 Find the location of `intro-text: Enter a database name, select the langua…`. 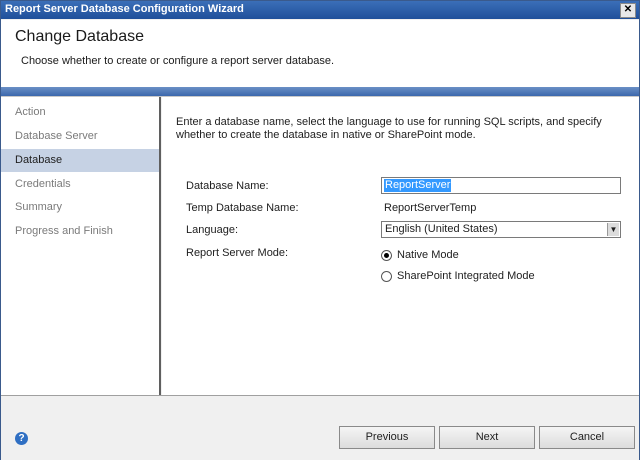

intro-text: Enter a database name, select the langua… is located at coordinates (389, 128).